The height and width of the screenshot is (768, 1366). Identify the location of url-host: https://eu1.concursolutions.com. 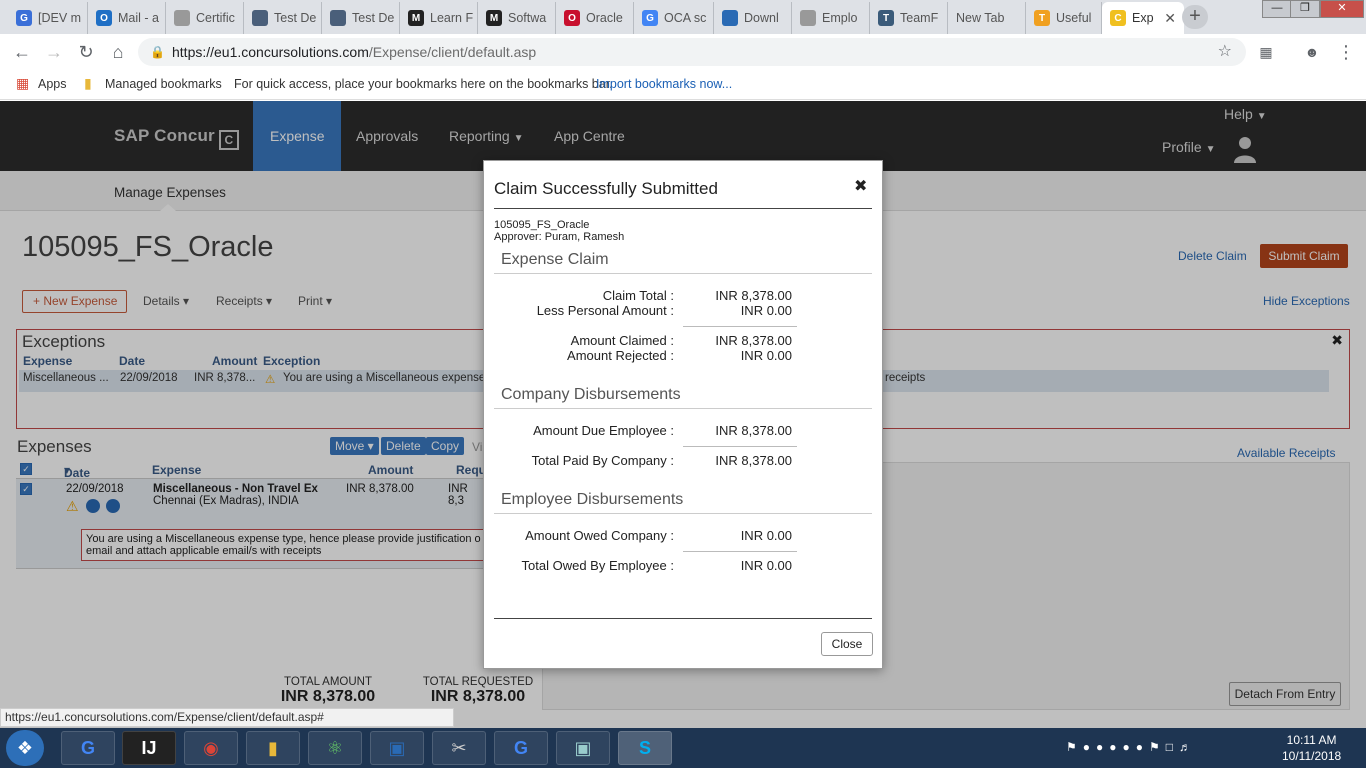
(270, 52).